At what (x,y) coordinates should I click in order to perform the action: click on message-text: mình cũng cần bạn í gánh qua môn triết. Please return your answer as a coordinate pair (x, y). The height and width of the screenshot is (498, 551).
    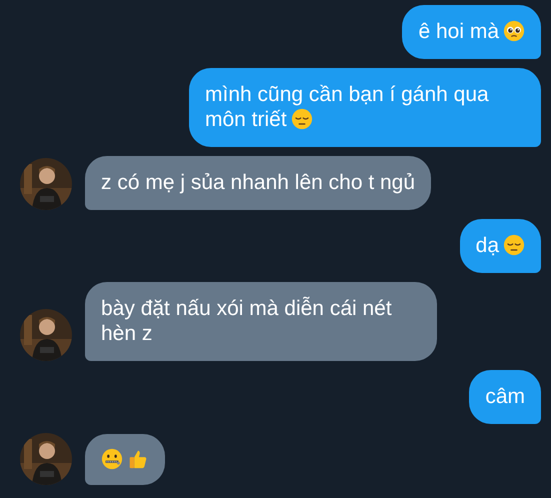
    Looking at the image, I should click on (347, 107).